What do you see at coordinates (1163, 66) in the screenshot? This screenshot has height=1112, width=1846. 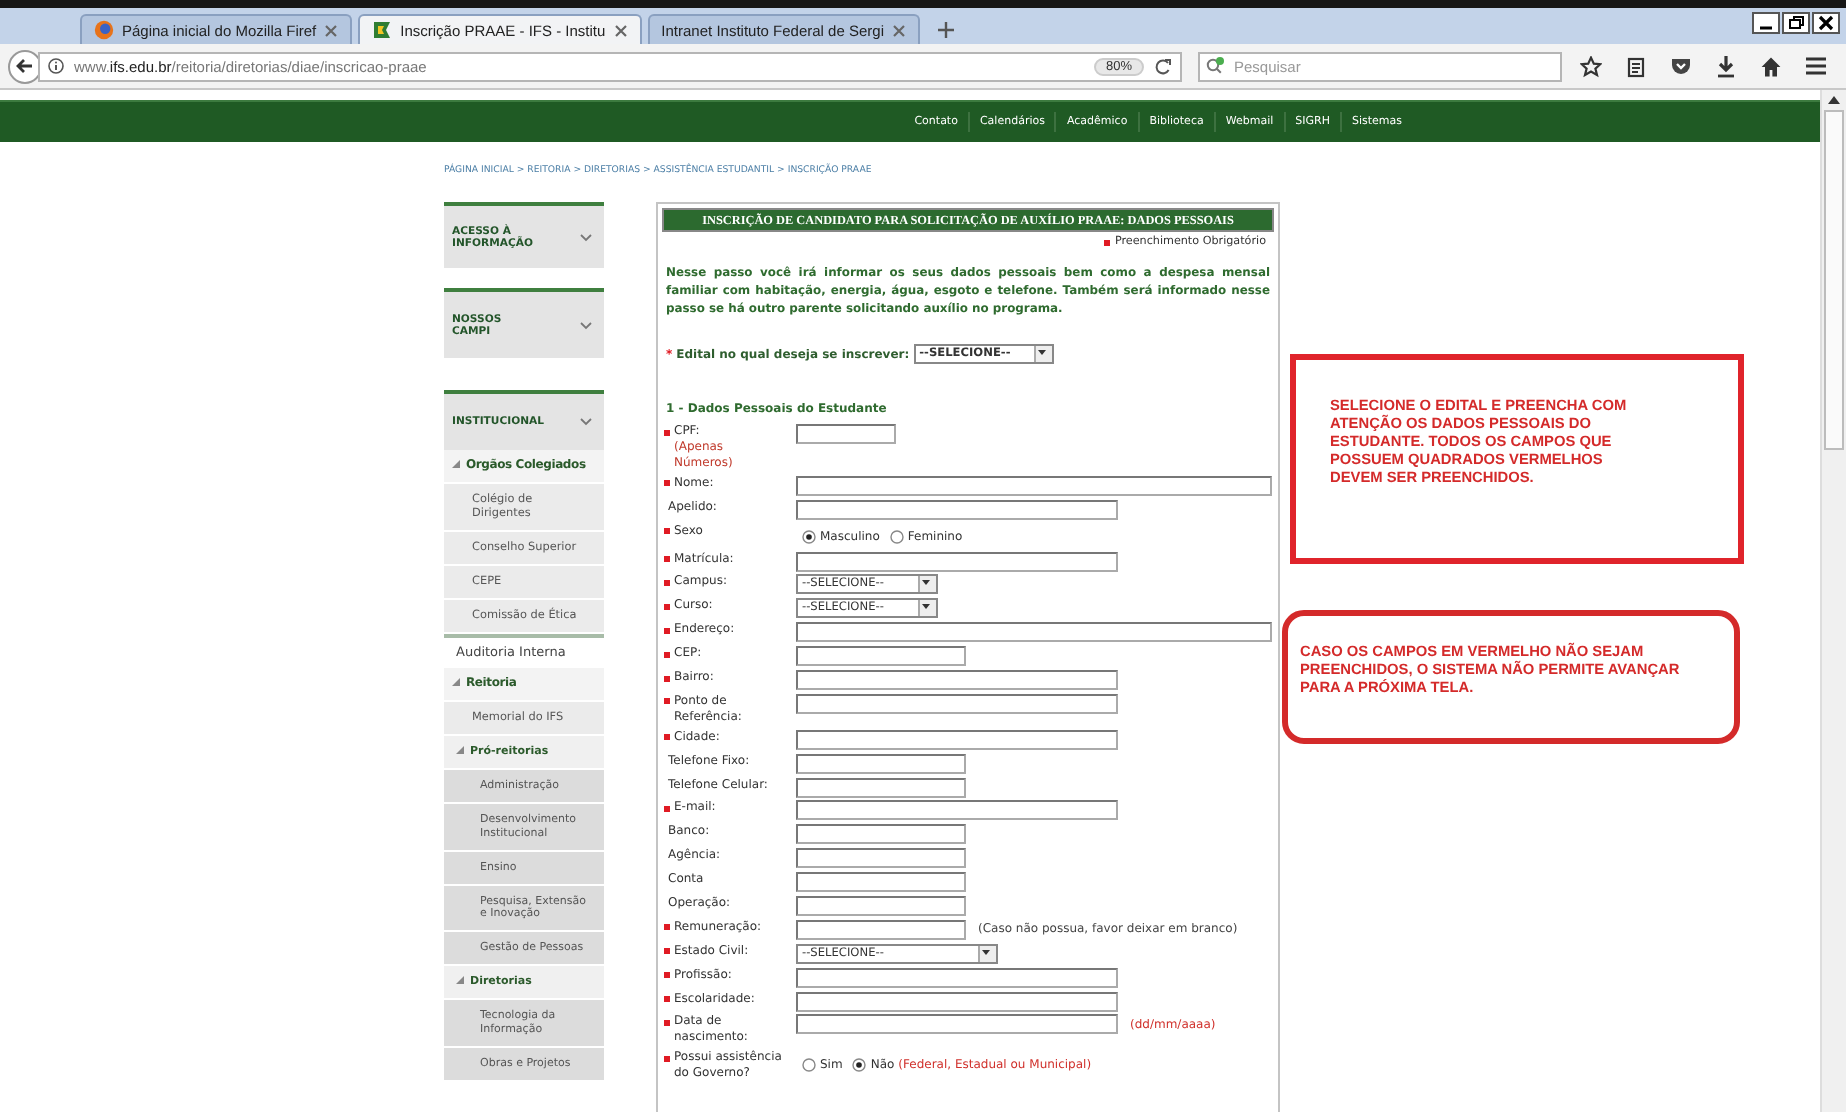 I see `reload-icon` at bounding box center [1163, 66].